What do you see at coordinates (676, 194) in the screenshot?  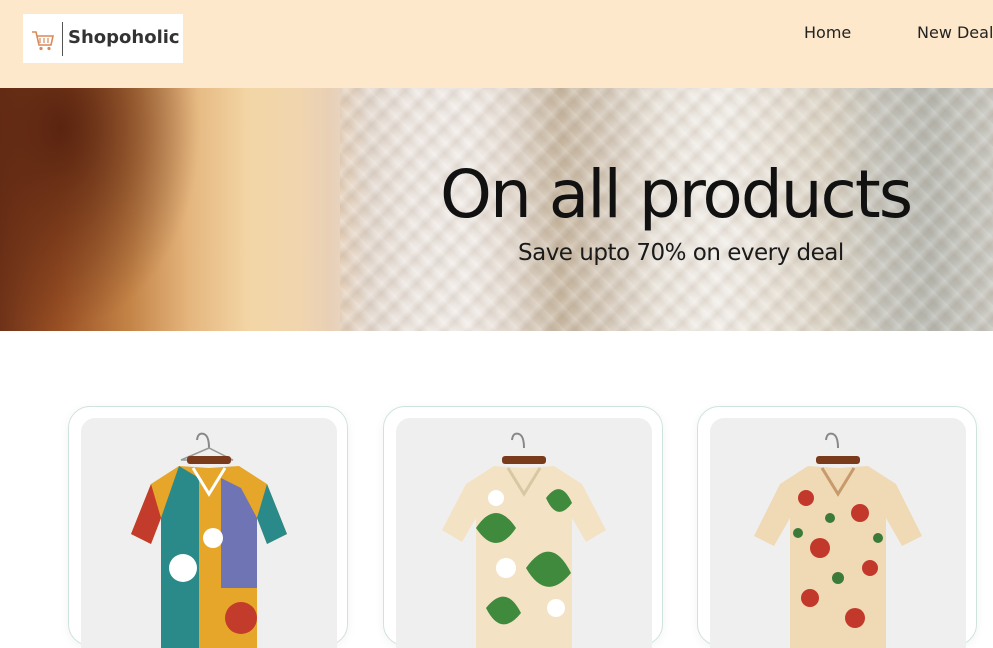 I see `hero-title: On all products` at bounding box center [676, 194].